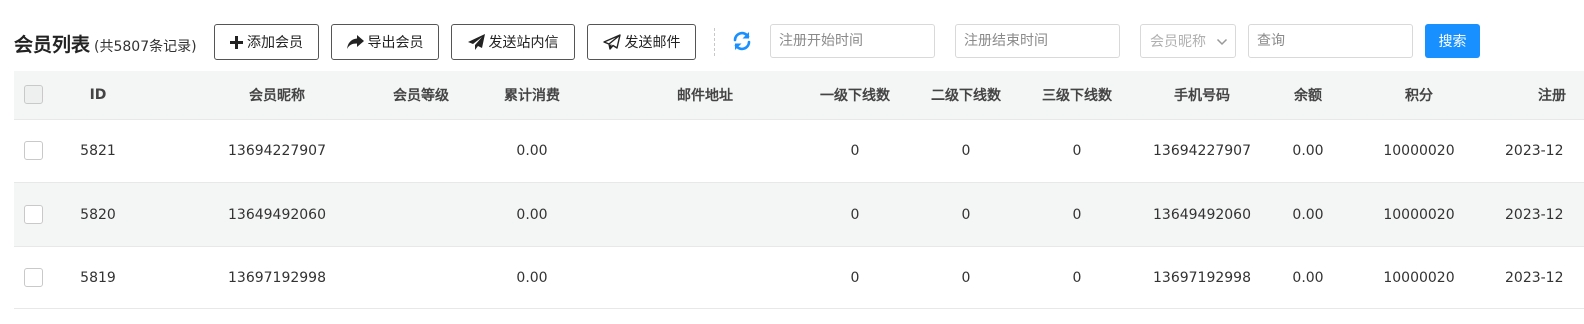 The height and width of the screenshot is (324, 1584). I want to click on send-message-button: 发送站内信, so click(513, 42).